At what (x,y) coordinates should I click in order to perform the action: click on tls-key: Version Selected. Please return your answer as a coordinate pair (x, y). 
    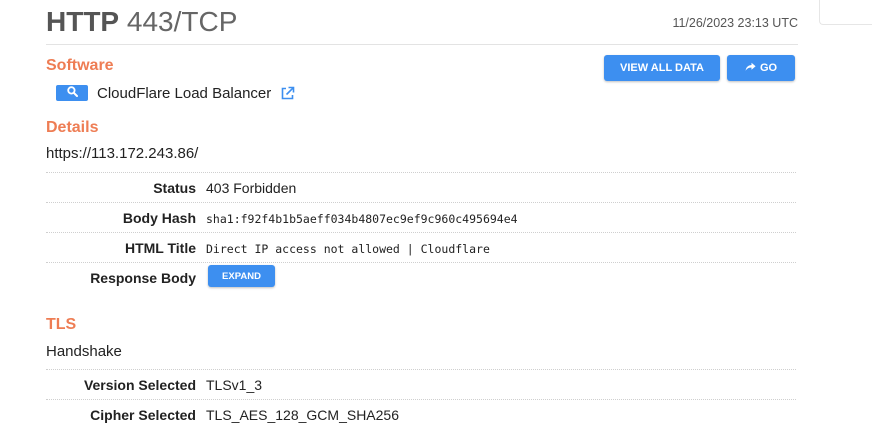
    Looking at the image, I should click on (139, 385).